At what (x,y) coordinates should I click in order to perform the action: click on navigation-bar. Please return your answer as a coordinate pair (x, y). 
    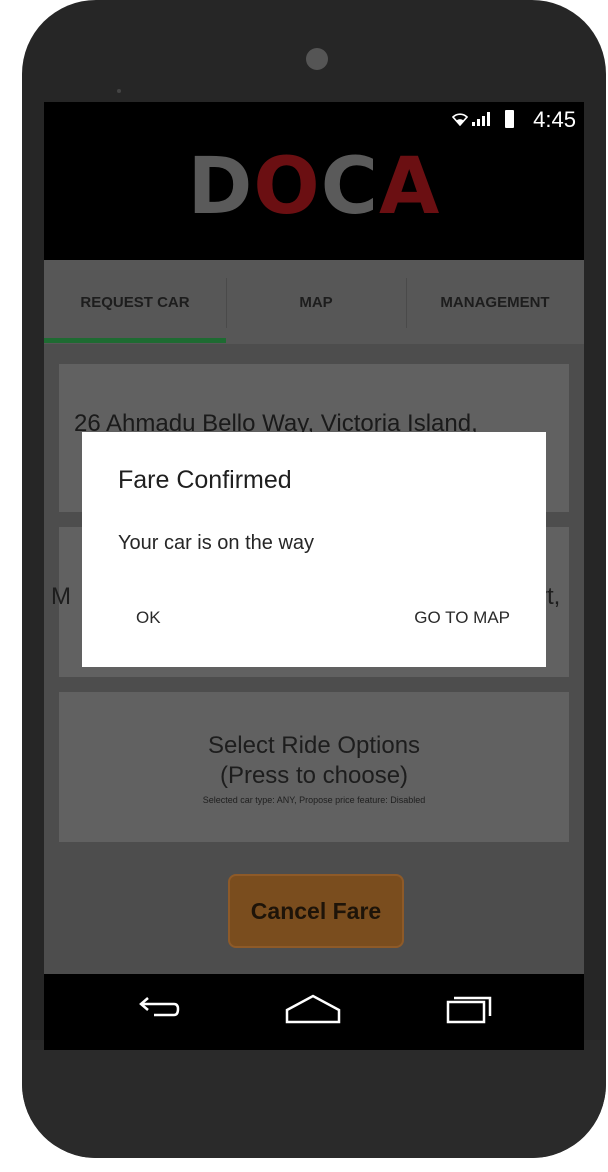
    Looking at the image, I should click on (314, 1012).